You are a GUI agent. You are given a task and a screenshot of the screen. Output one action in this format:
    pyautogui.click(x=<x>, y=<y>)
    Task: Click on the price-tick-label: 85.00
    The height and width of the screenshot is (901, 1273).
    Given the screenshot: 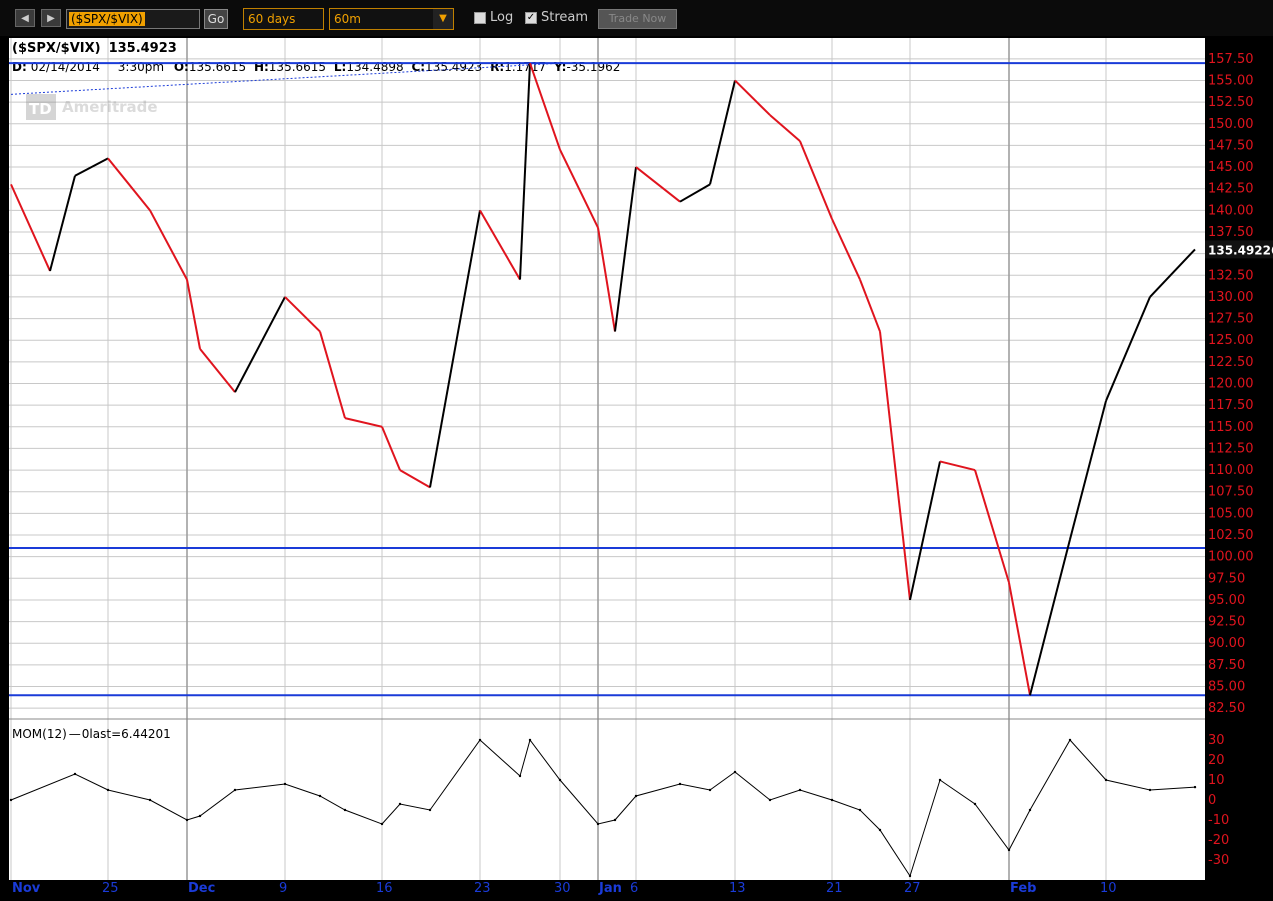 What is the action you would take?
    pyautogui.click(x=1226, y=687)
    